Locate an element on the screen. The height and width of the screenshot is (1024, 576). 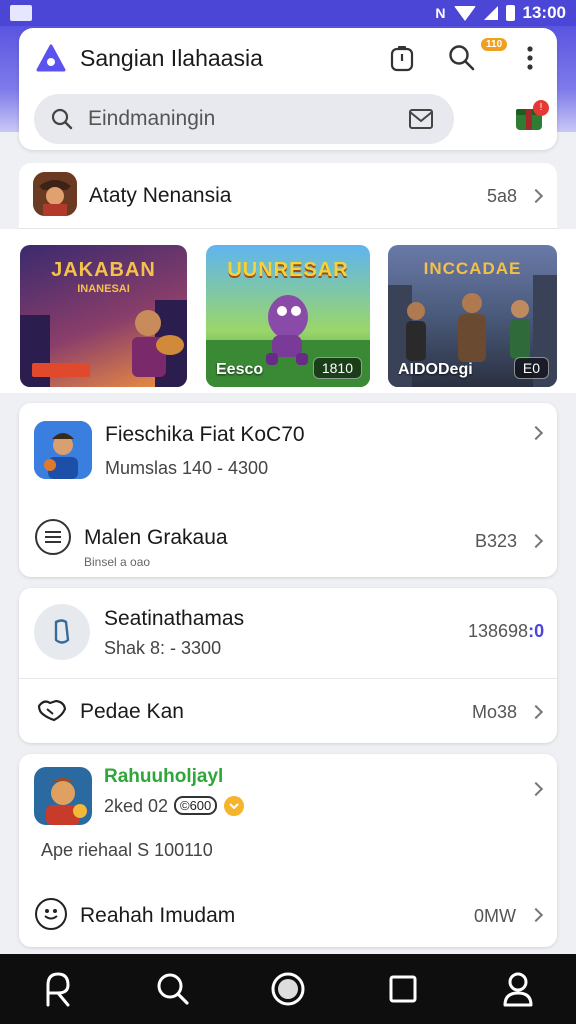
item-title: Seatinathamas is located at coordinates (174, 618).